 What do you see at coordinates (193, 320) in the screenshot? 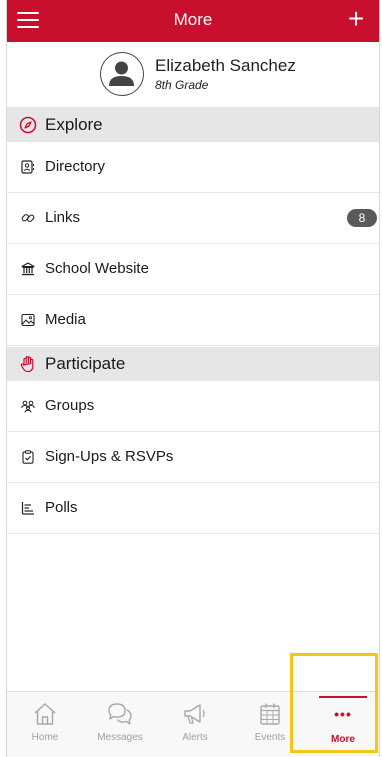
I see `menu-item-media: Media` at bounding box center [193, 320].